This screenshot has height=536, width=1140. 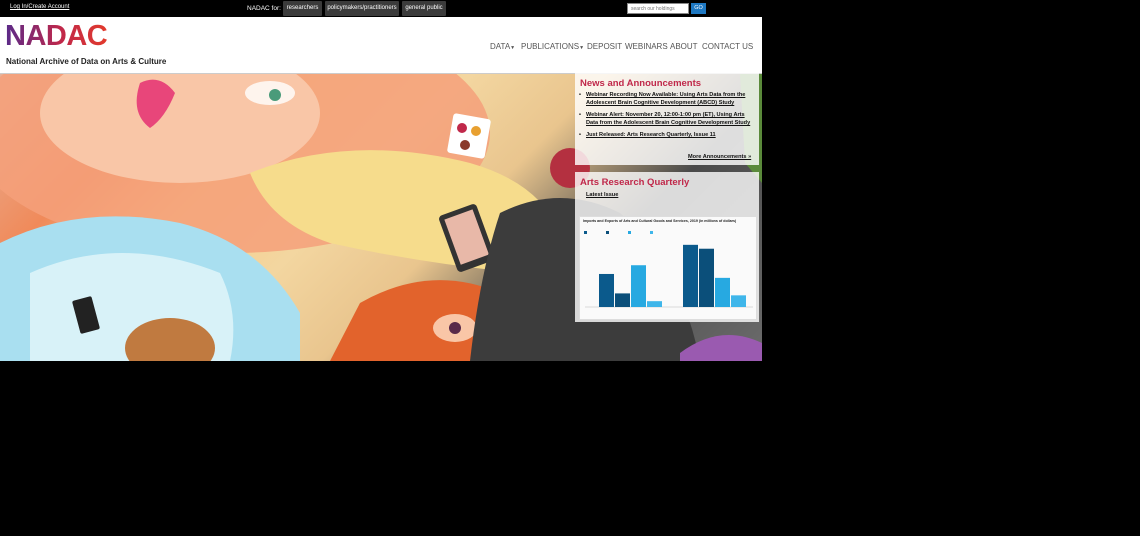 What do you see at coordinates (602, 195) in the screenshot?
I see `latest-issue-link: Latest Issue` at bounding box center [602, 195].